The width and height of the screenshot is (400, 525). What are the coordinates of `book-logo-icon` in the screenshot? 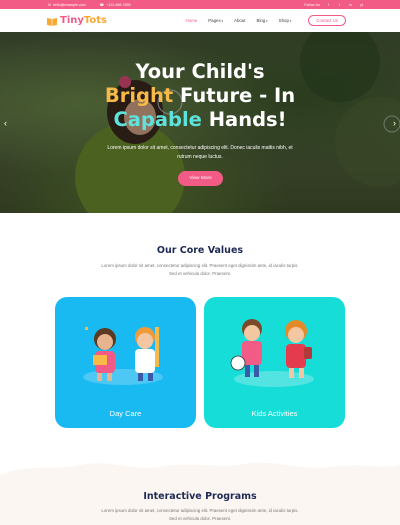 It's located at (52, 21).